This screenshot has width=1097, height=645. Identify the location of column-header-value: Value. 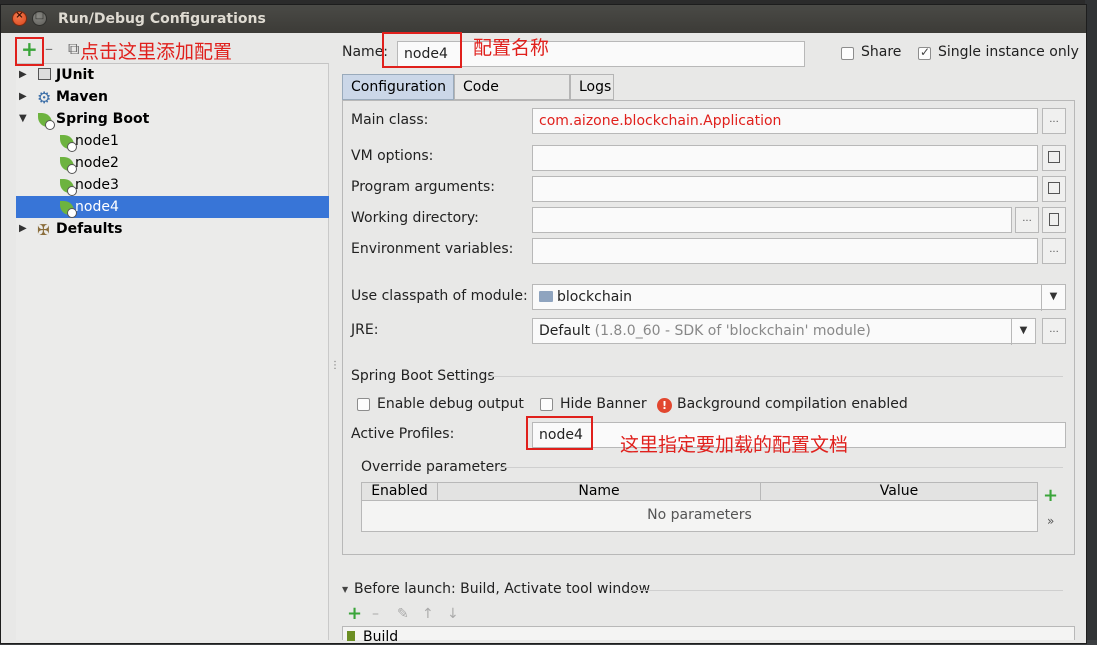
(899, 492).